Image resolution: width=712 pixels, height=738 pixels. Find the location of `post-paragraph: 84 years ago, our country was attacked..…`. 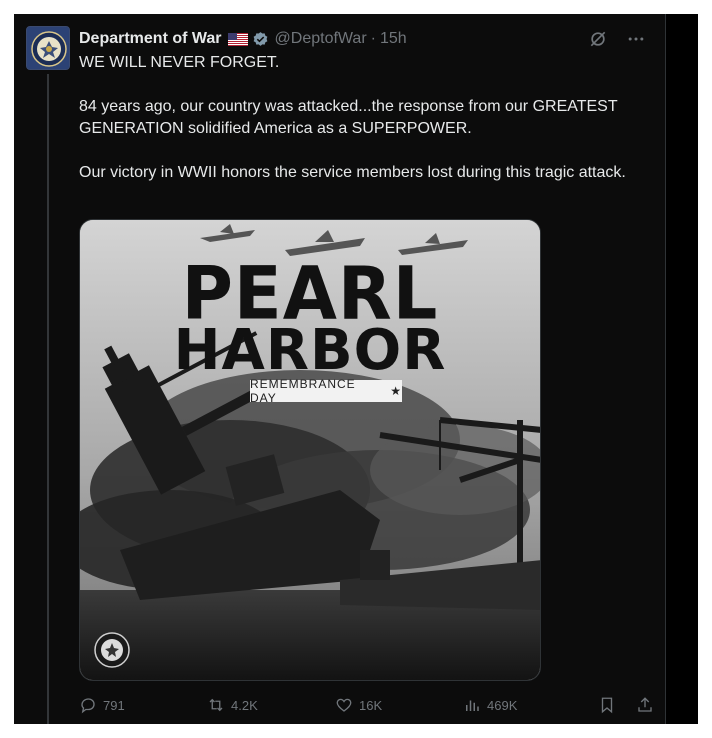

post-paragraph: 84 years ago, our country was attacked..… is located at coordinates (348, 117).